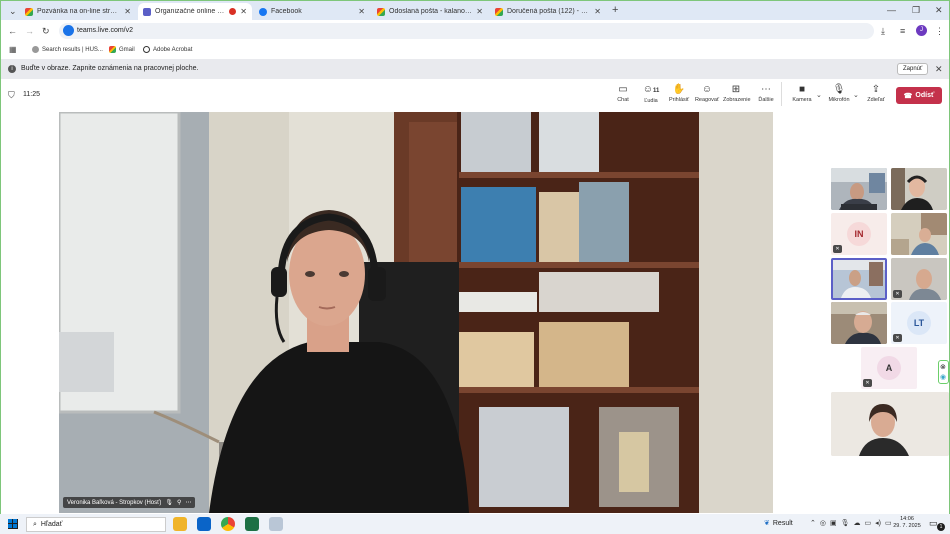  I want to click on new-tab-icon: +, so click(615, 10).